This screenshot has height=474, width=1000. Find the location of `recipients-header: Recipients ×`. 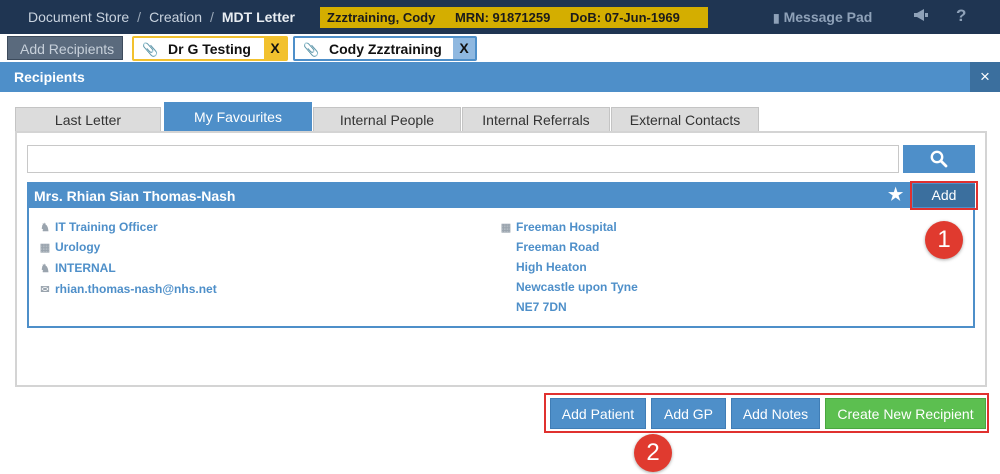

recipients-header: Recipients × is located at coordinates (500, 77).